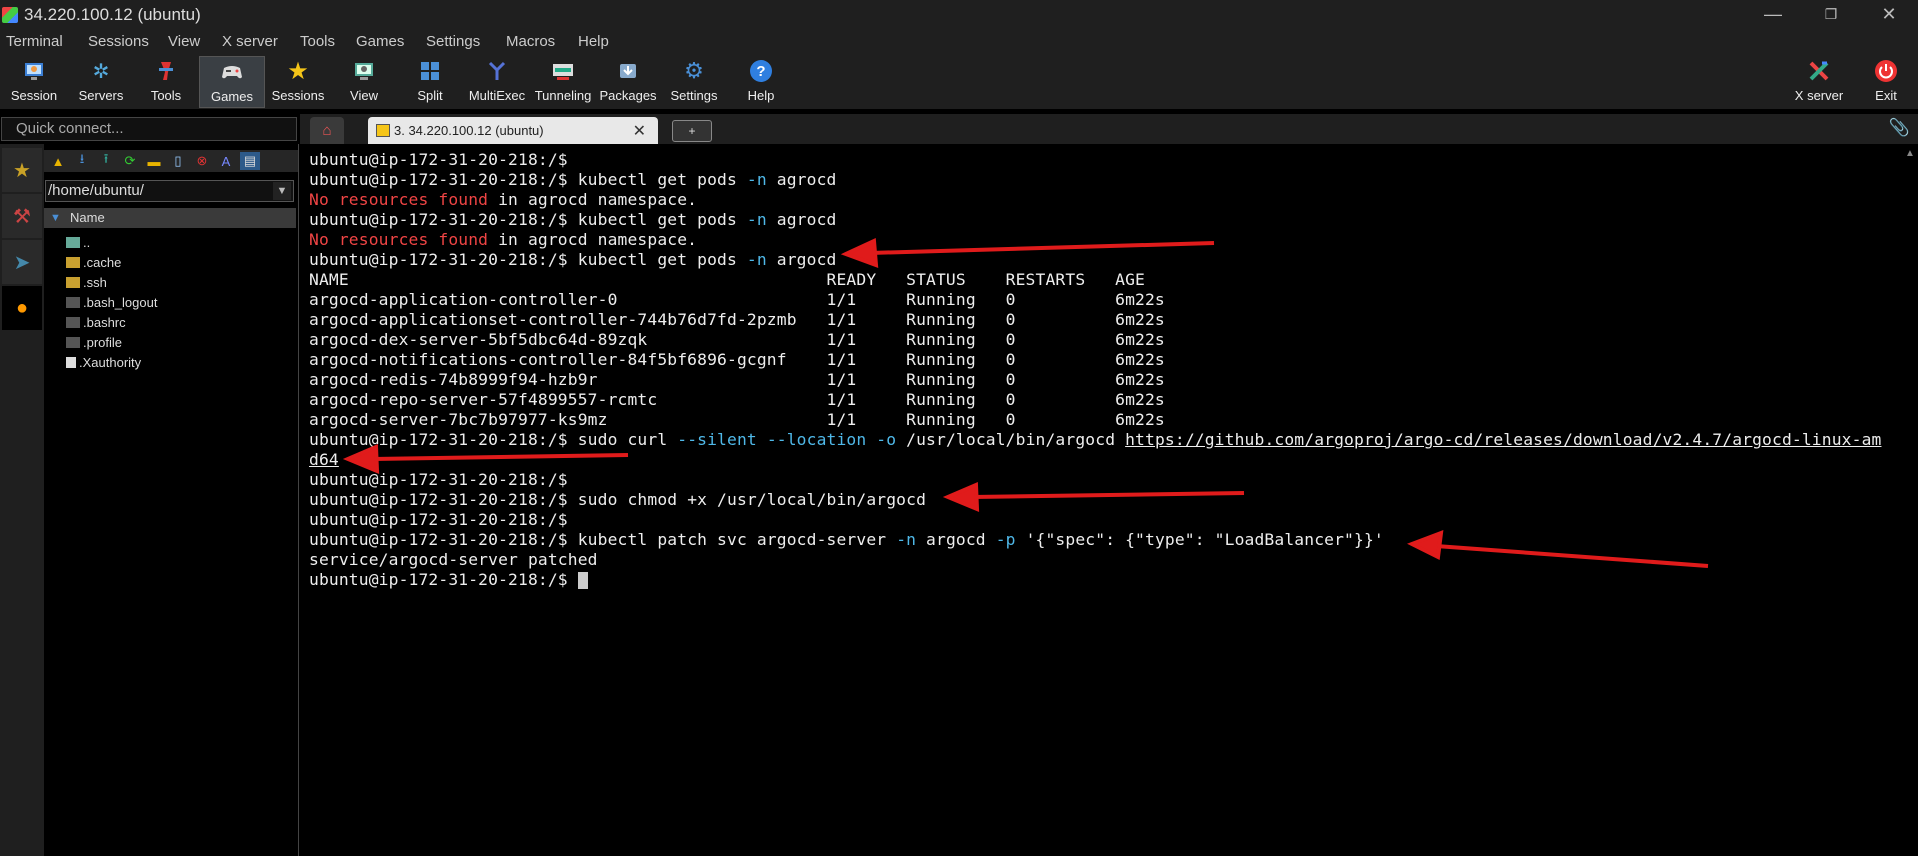  What do you see at coordinates (250, 41) in the screenshot?
I see `menu-x-server: X server` at bounding box center [250, 41].